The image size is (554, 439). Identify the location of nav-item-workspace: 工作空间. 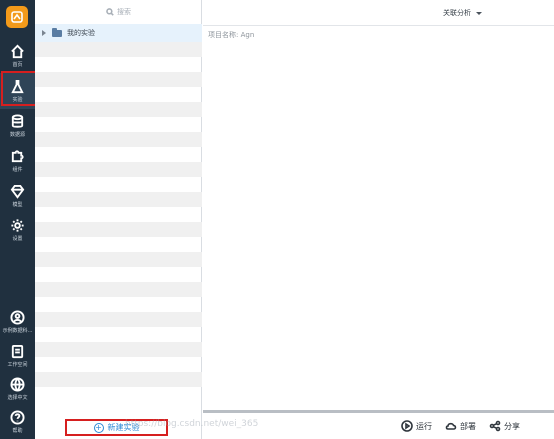
(17, 356).